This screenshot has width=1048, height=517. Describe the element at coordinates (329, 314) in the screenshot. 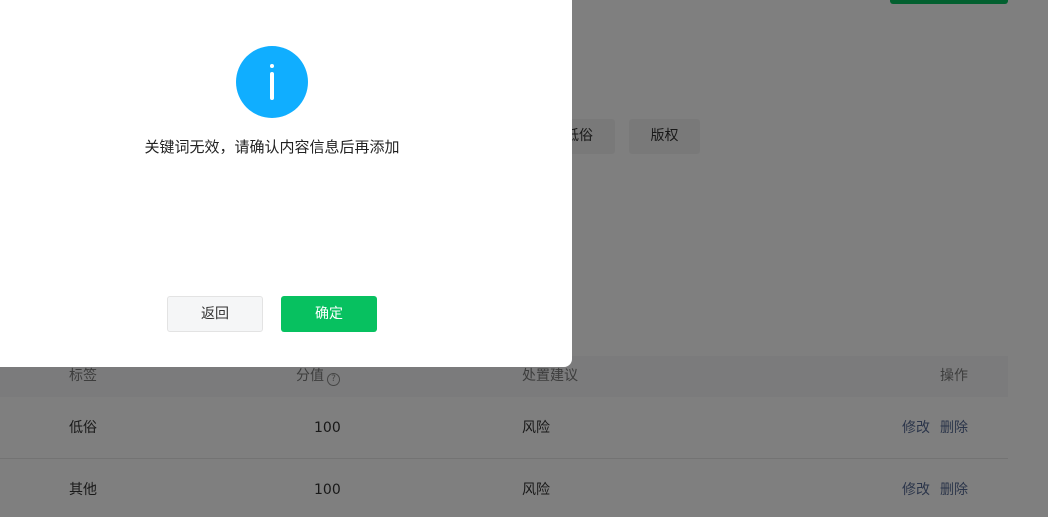

I see `confirm-button: 确定` at that location.